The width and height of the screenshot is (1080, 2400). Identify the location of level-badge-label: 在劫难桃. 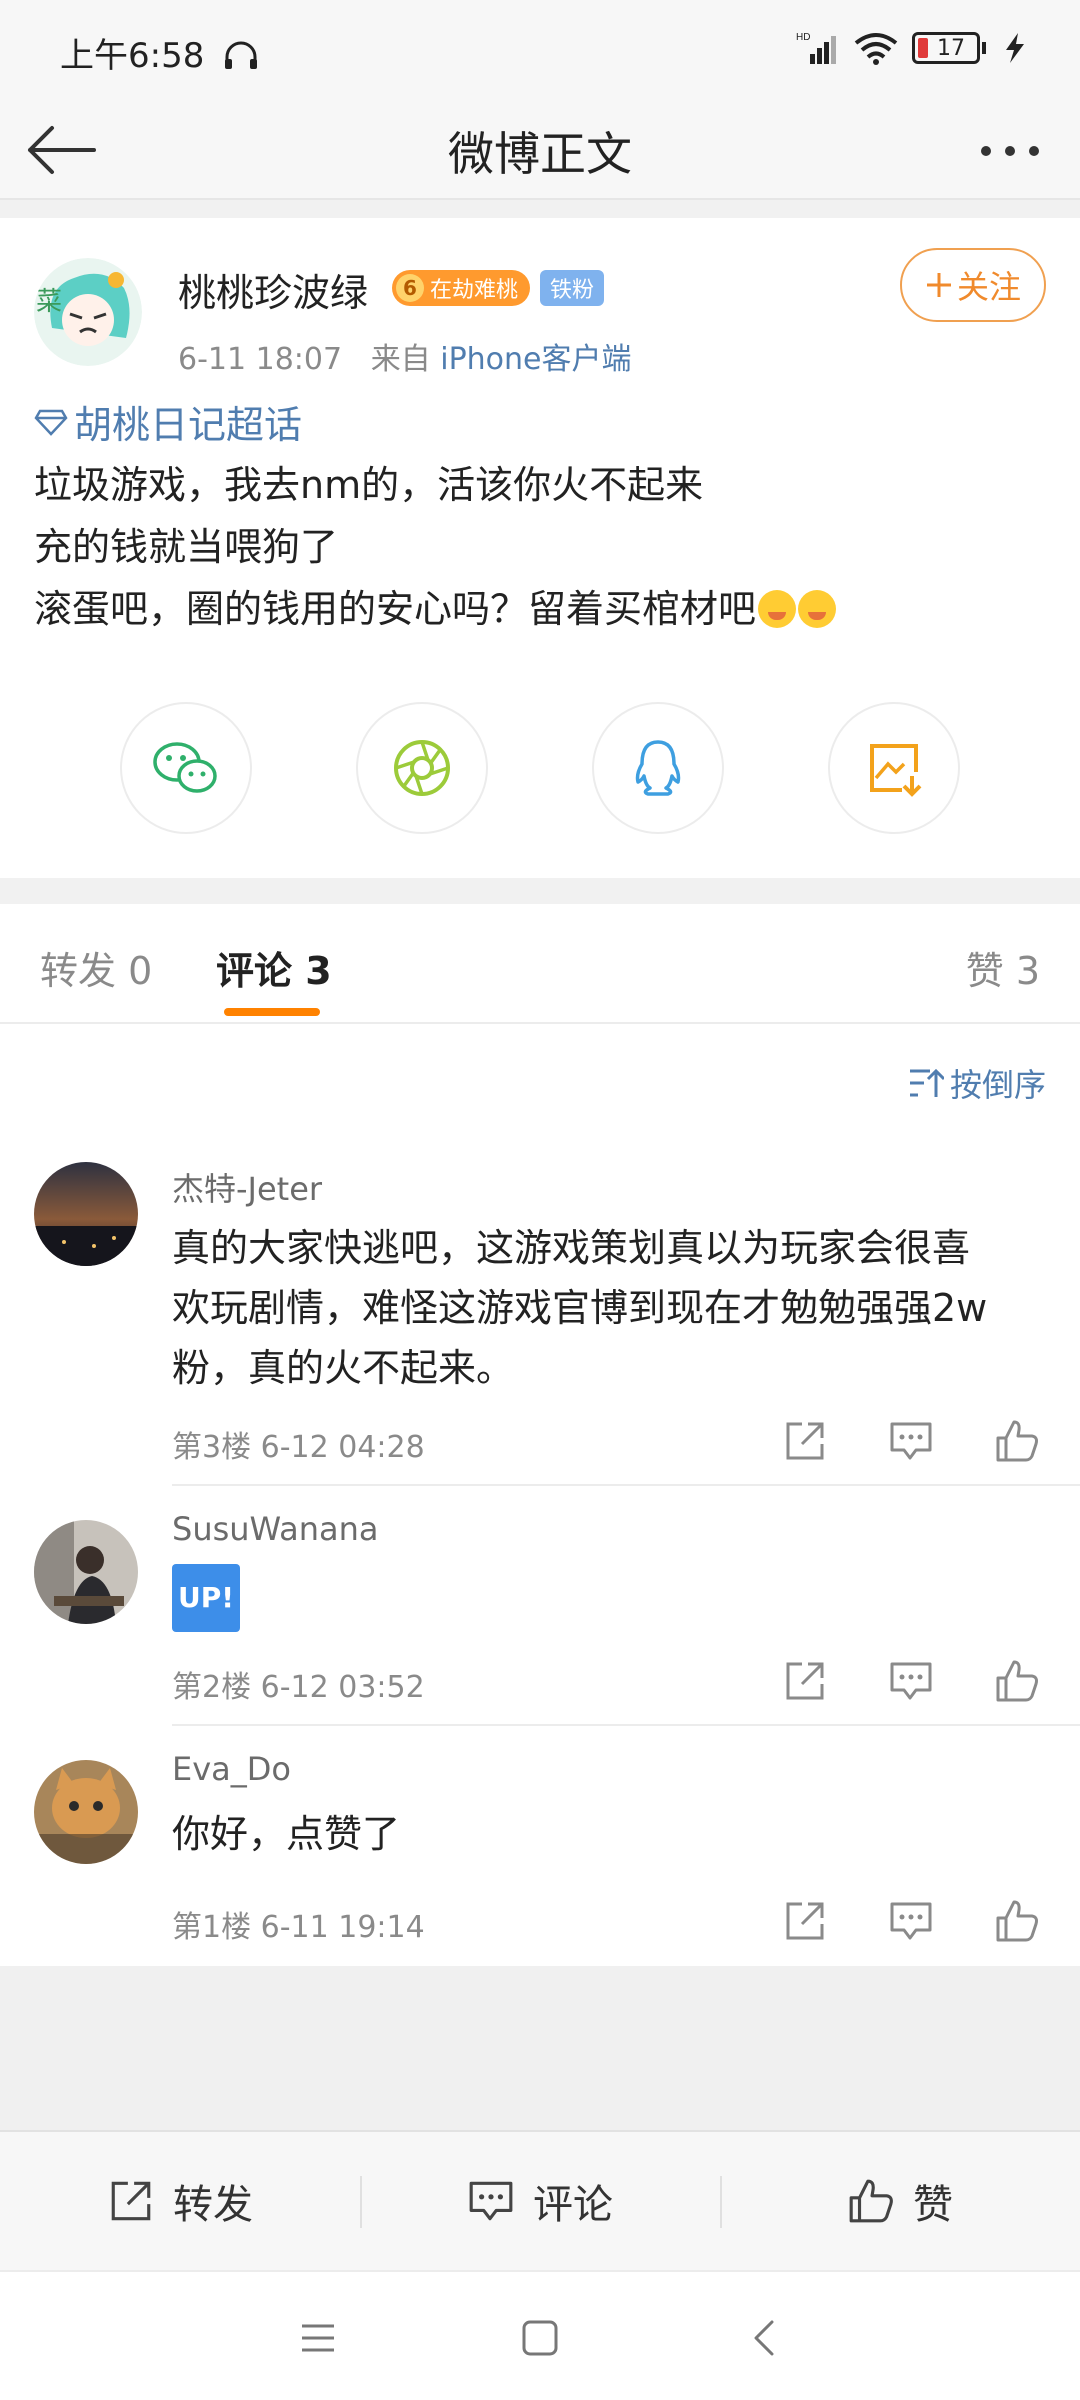
(474, 290).